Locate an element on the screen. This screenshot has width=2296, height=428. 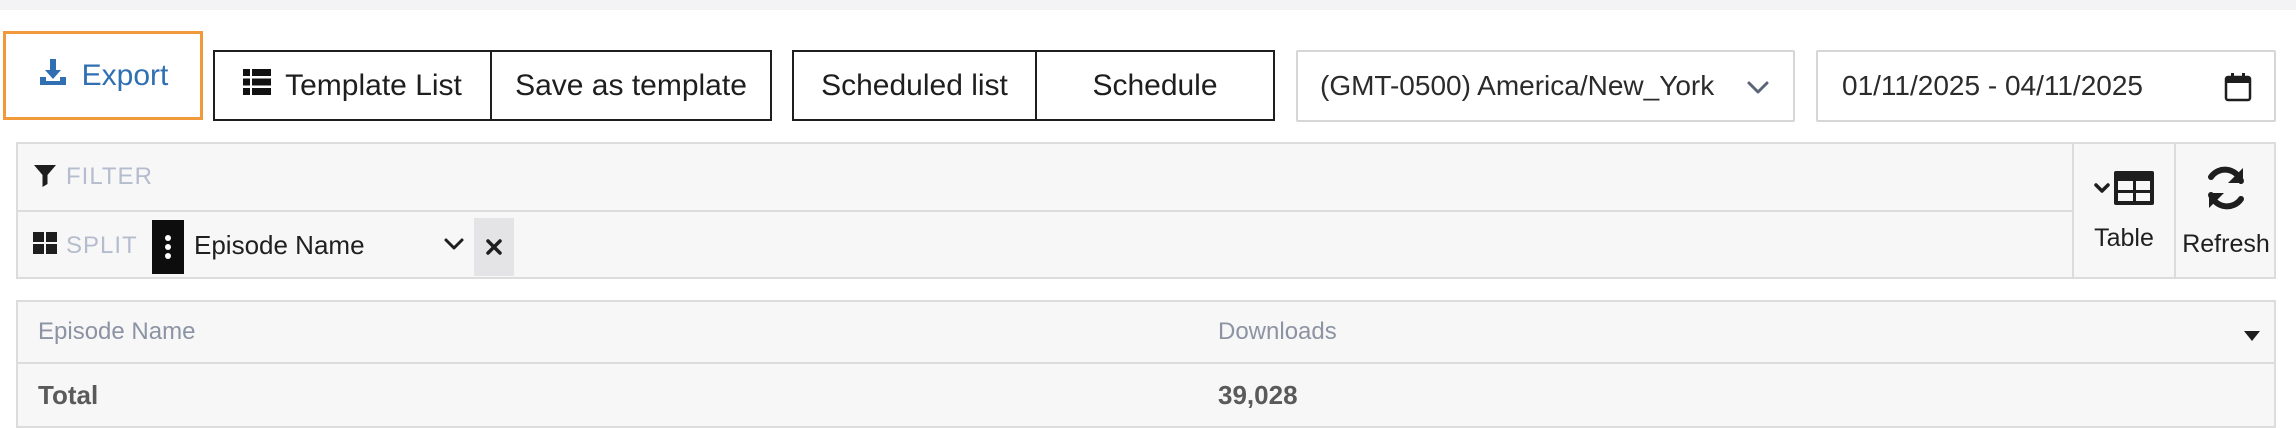
refresh-icon is located at coordinates (2226, 191).